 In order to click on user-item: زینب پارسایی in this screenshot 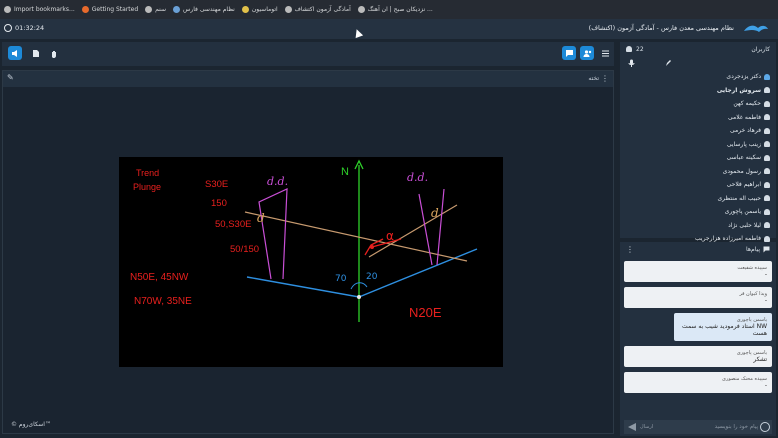, I will do `click(695, 145)`.